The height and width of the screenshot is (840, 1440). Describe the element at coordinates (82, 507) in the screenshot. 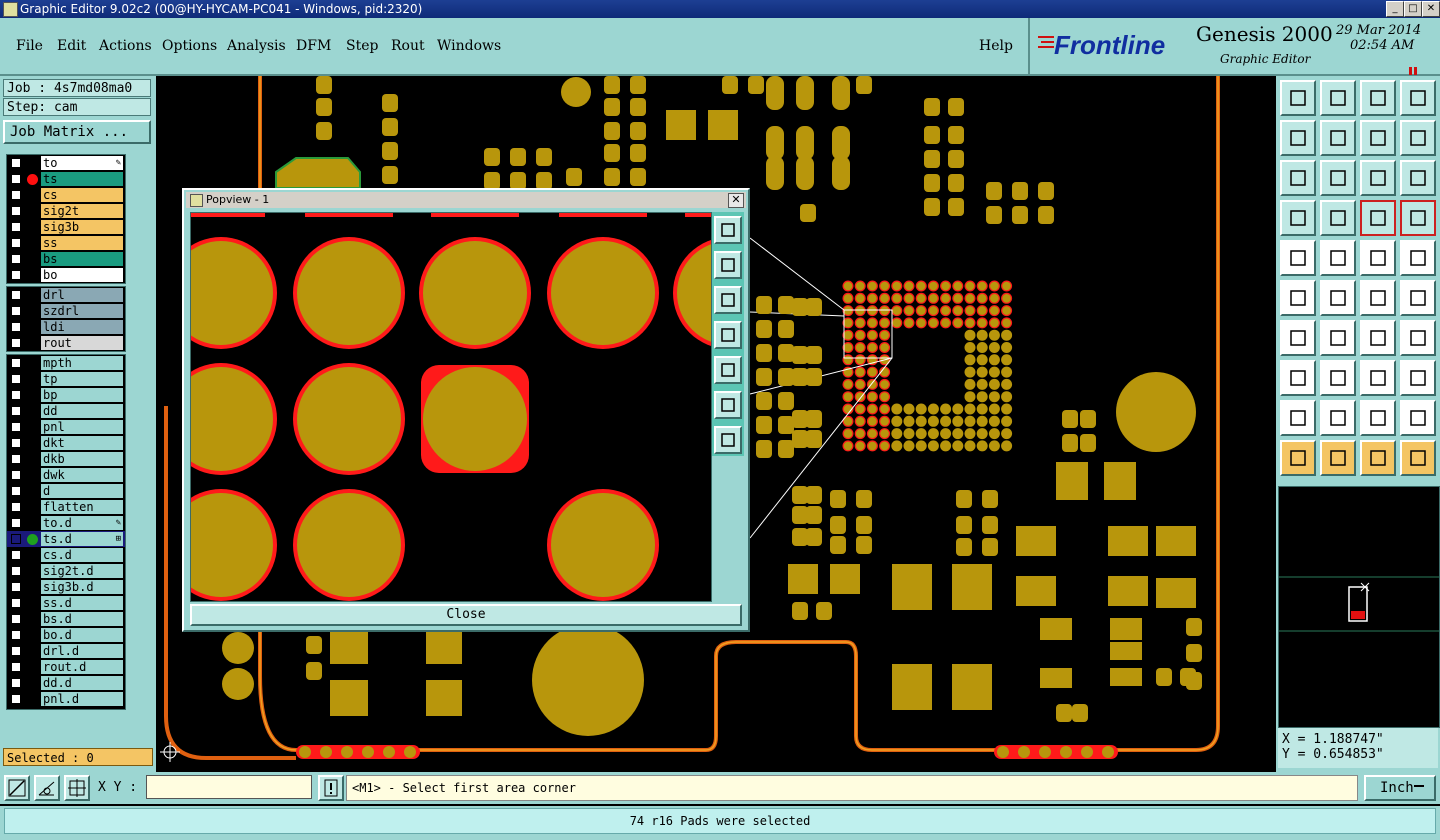

I see `layer-name: flatten` at that location.